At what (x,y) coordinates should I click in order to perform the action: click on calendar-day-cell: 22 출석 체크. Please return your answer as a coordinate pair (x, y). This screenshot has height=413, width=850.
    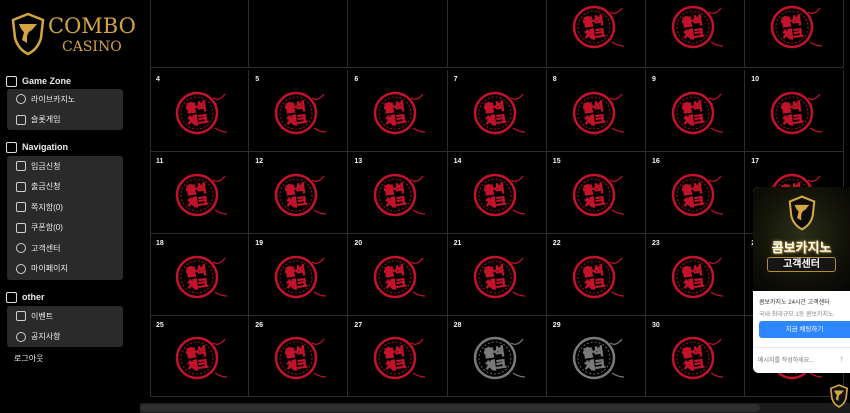
    Looking at the image, I should click on (596, 275).